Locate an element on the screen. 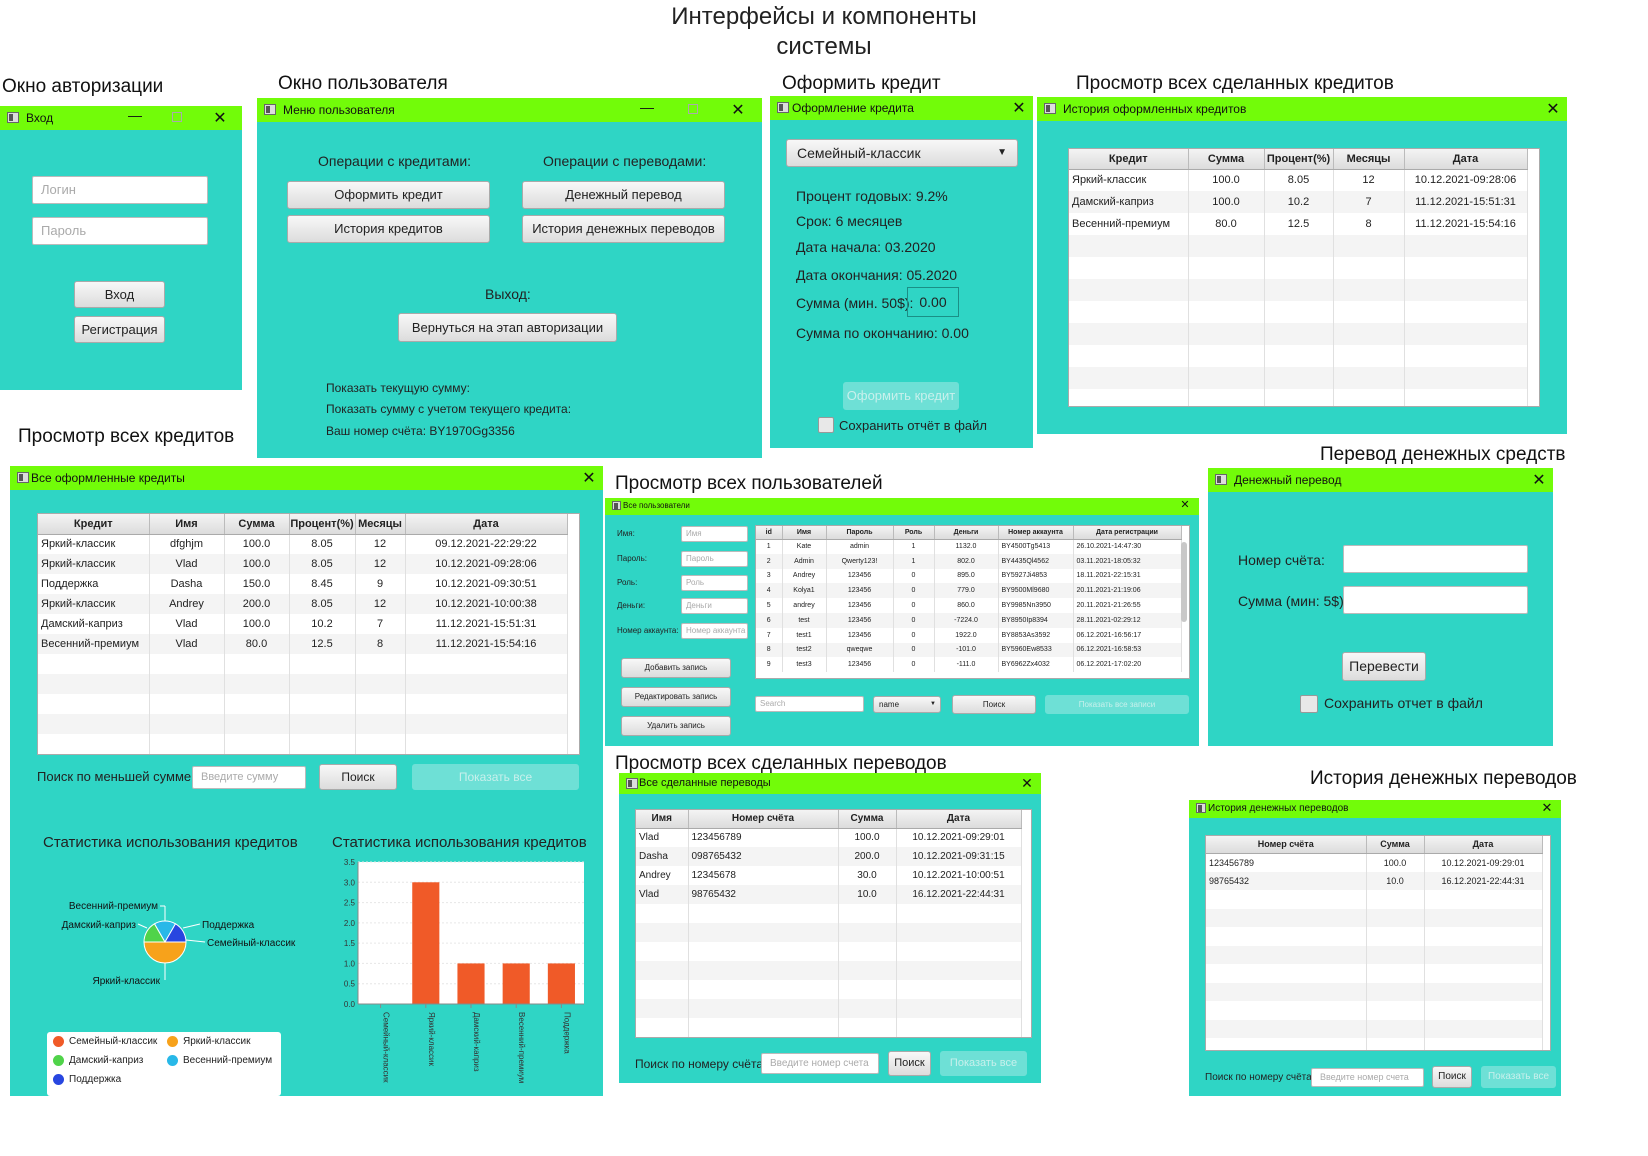  table-row: 98765432 10.0 16.12.2021-22:44:31 is located at coordinates (1374, 880).